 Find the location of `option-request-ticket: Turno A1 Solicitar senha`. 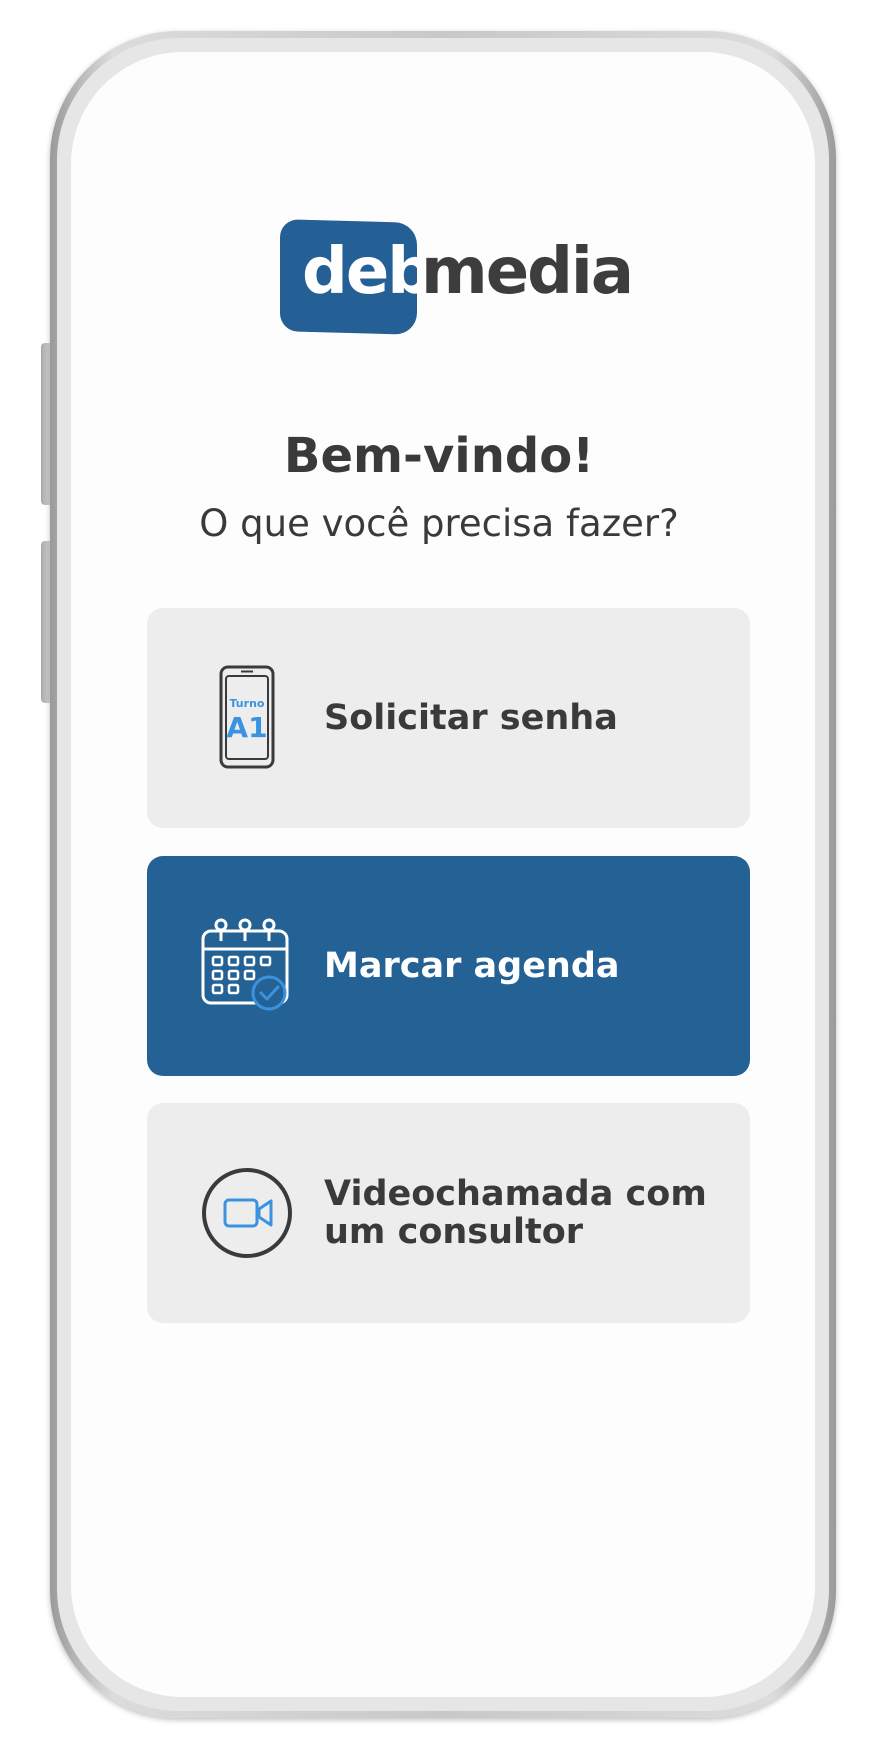

option-request-ticket: Turno A1 Solicitar senha is located at coordinates (448, 718).